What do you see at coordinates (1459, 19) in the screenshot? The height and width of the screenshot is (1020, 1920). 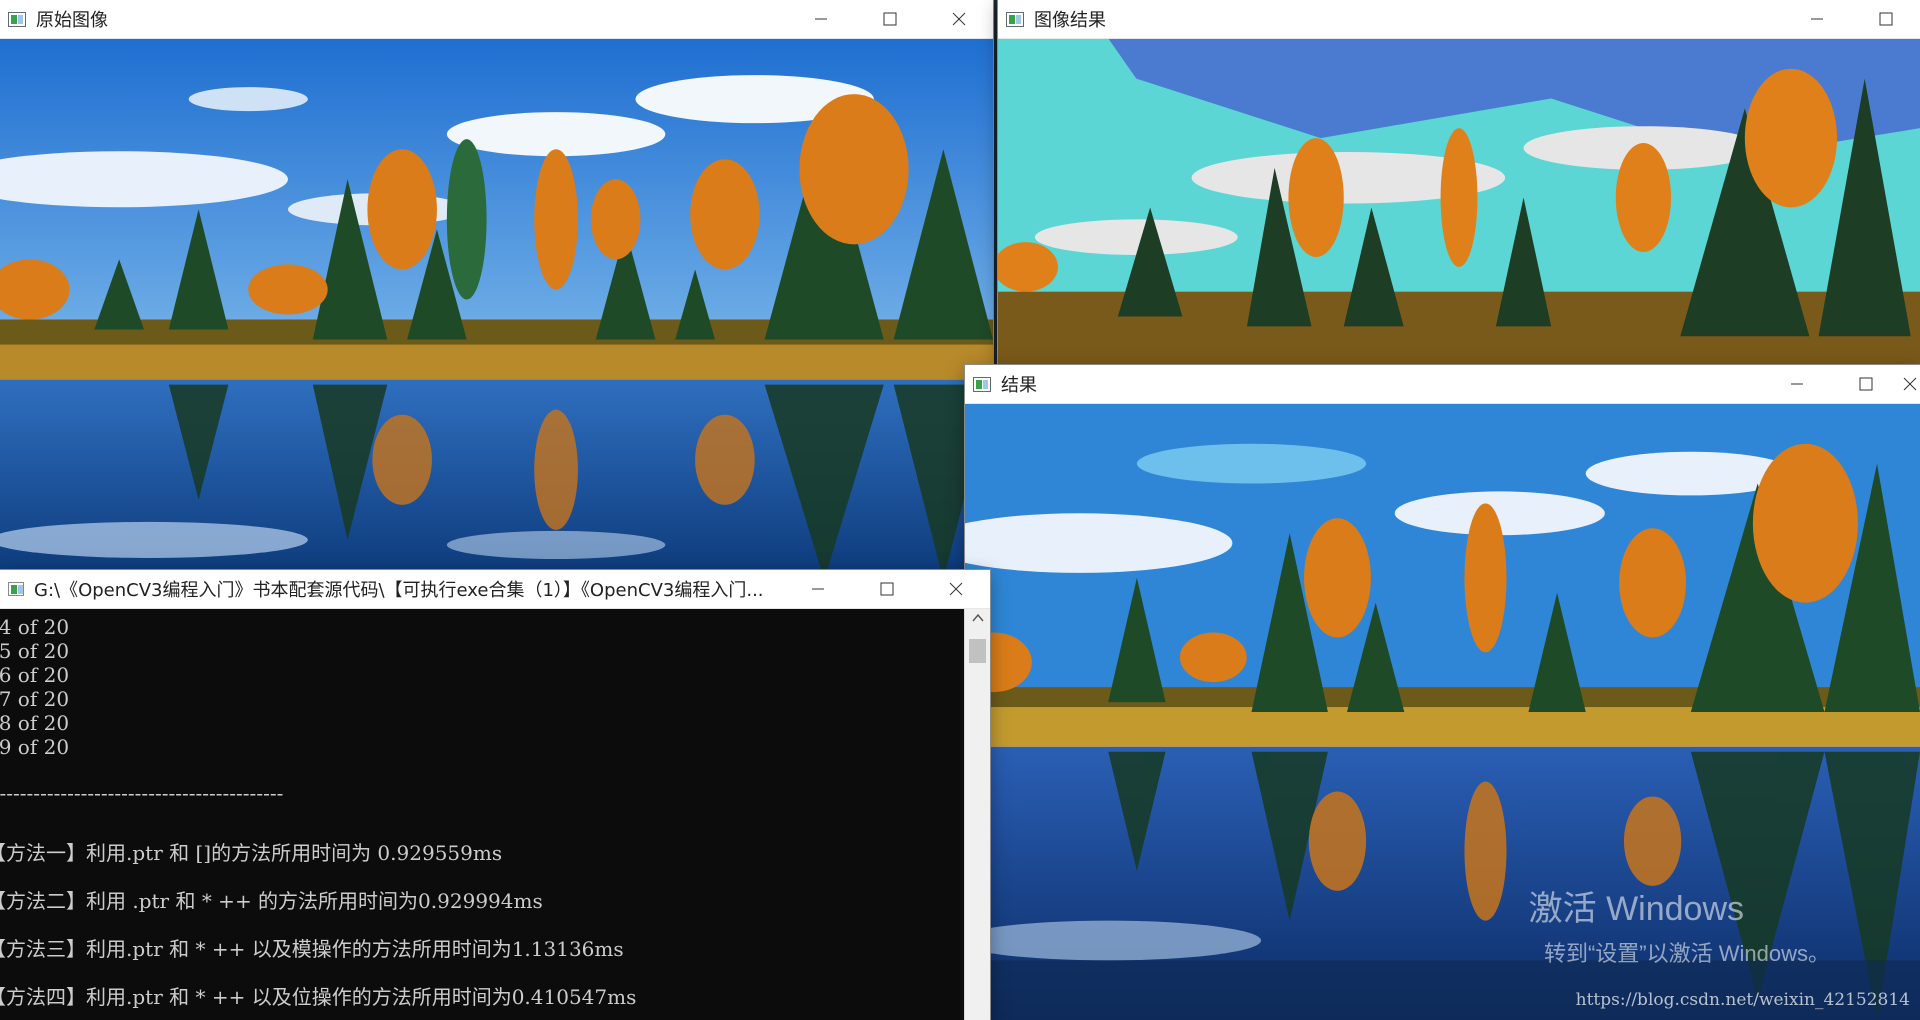 I see `result-top-titlebar: 图像结果` at bounding box center [1459, 19].